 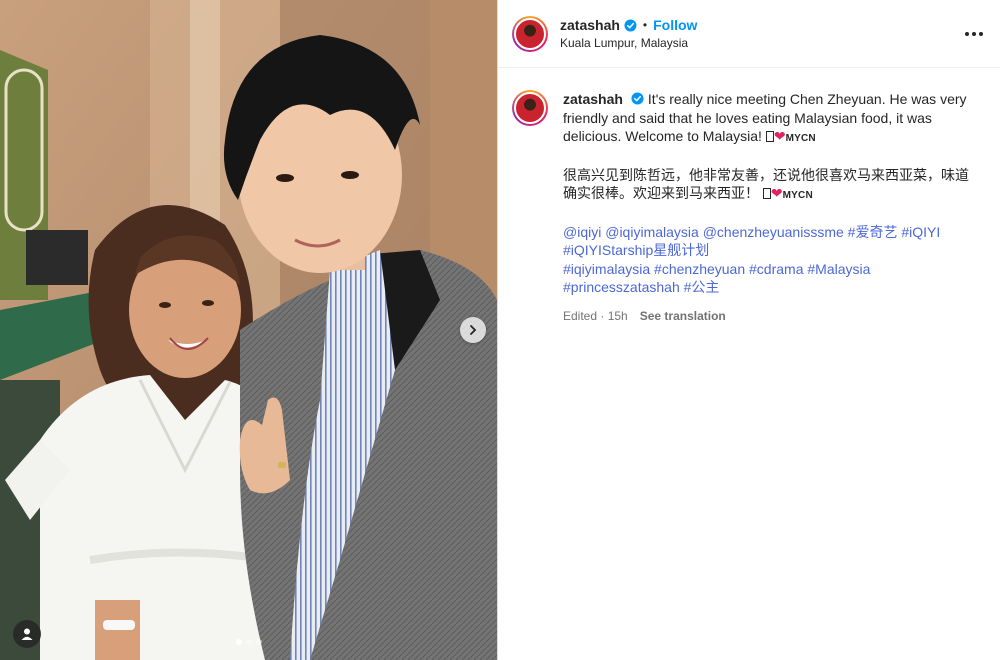 I want to click on caption-meta: Edited · 15h See translation, so click(x=768, y=316).